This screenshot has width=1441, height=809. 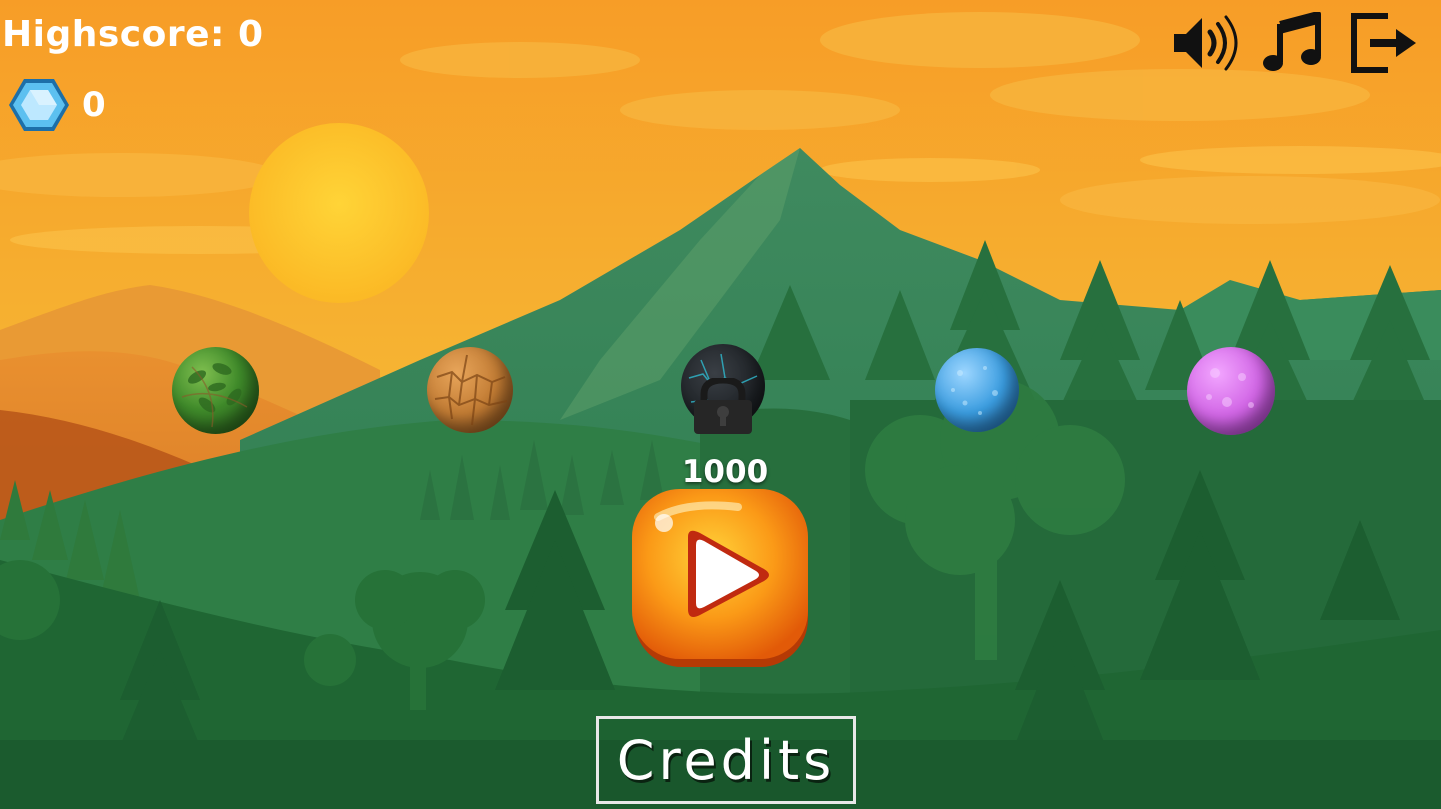 What do you see at coordinates (723, 406) in the screenshot?
I see `padlock-icon` at bounding box center [723, 406].